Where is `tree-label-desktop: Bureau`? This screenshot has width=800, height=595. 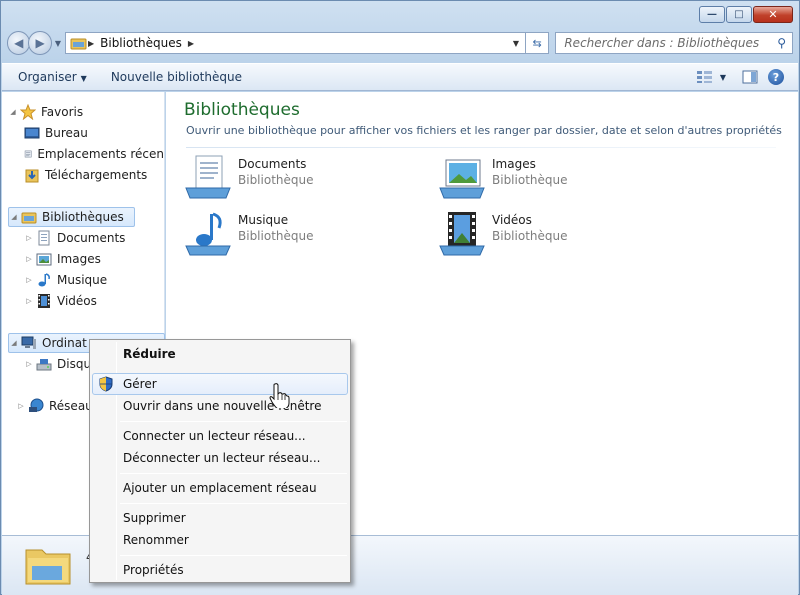 tree-label-desktop: Bureau is located at coordinates (66, 133).